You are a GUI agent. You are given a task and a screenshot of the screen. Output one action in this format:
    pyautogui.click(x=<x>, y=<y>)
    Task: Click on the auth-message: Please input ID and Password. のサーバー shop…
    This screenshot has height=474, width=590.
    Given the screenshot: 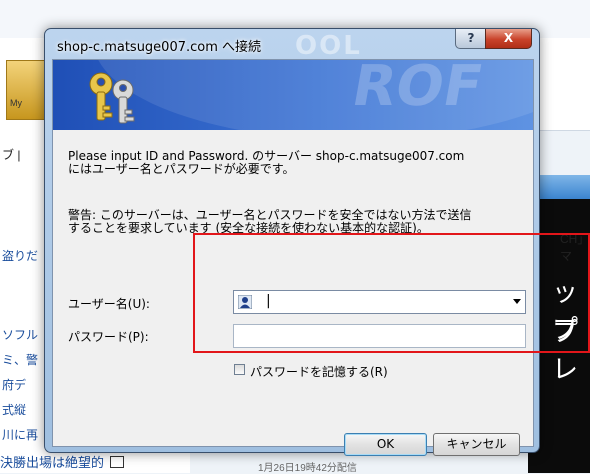 What is the action you would take?
    pyautogui.click(x=298, y=163)
    